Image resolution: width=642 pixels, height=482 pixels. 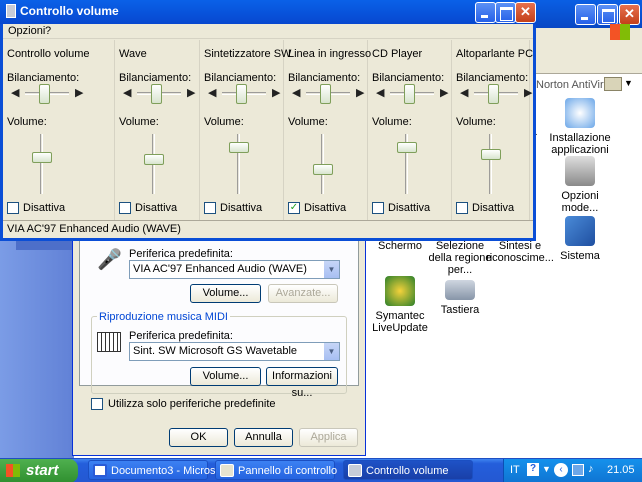 What do you see at coordinates (561, 470) in the screenshot?
I see `back-arrow-tray-icon: ‹` at bounding box center [561, 470].